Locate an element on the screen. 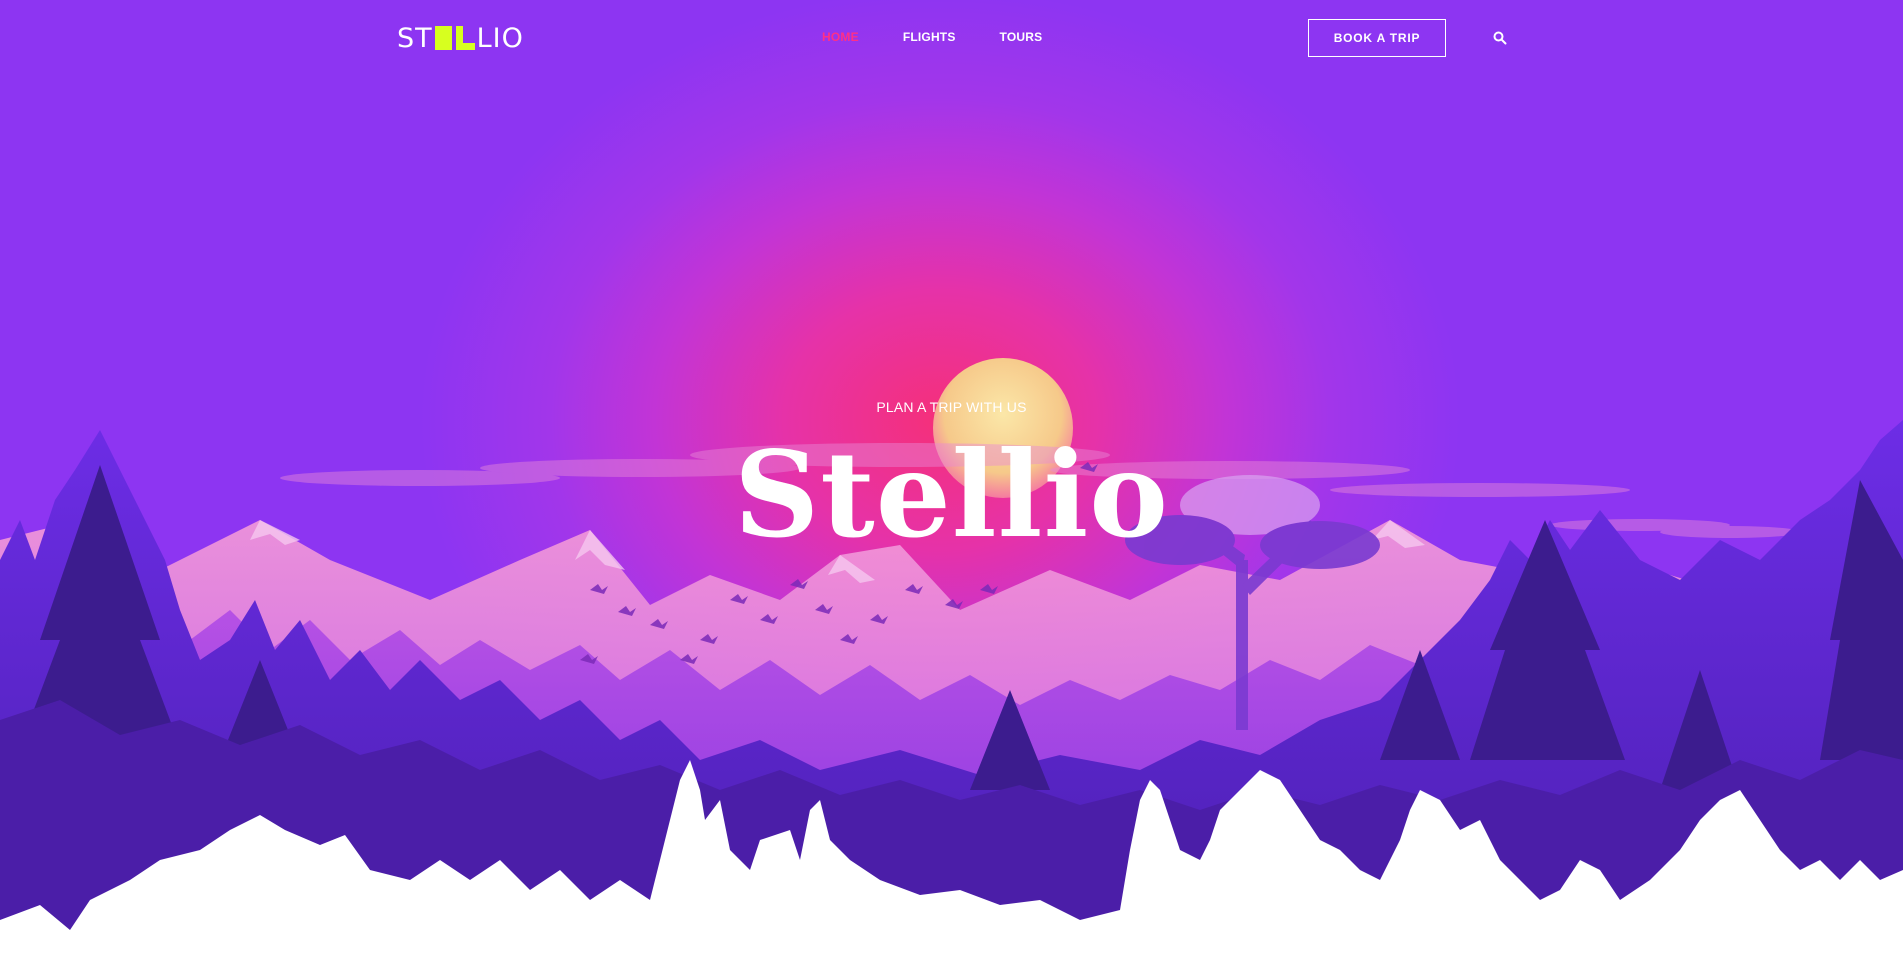 Image resolution: width=1903 pixels, height=968 pixels. logo-text-left: ST is located at coordinates (415, 38).